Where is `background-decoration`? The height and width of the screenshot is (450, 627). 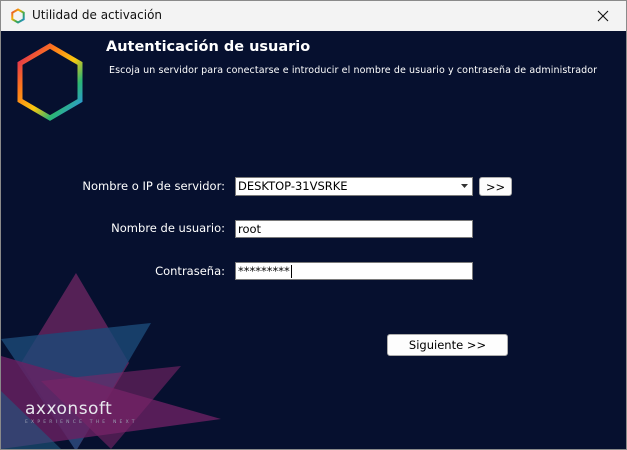 background-decoration is located at coordinates (111, 361).